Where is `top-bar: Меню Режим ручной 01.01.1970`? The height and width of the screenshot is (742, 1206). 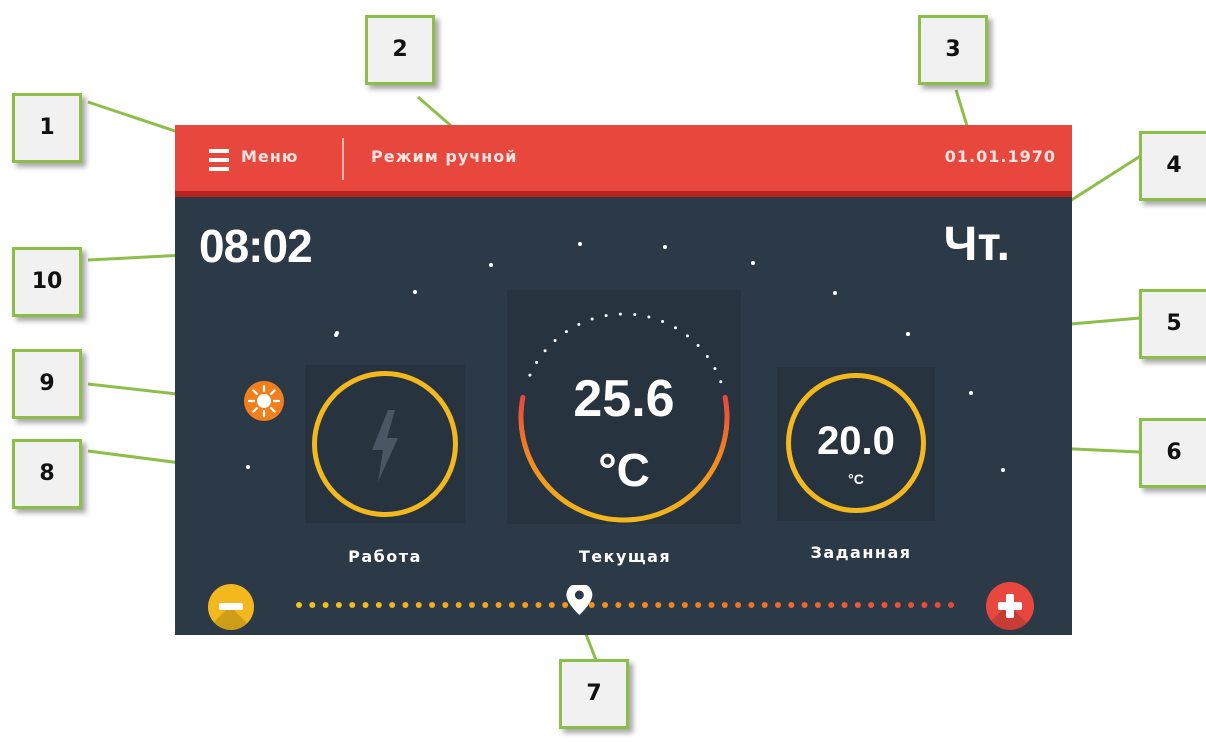
top-bar: Меню Режим ручной 01.01.1970 is located at coordinates (623, 161).